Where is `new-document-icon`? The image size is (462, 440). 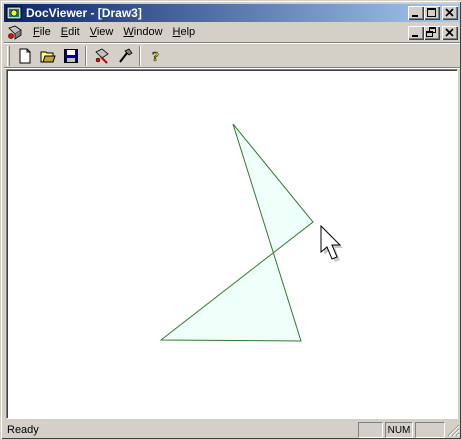
new-document-icon is located at coordinates (24, 56).